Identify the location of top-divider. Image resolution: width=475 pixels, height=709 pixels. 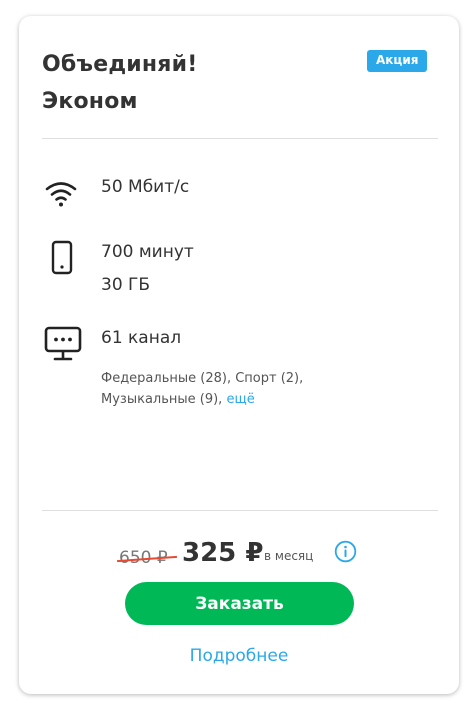
(240, 138).